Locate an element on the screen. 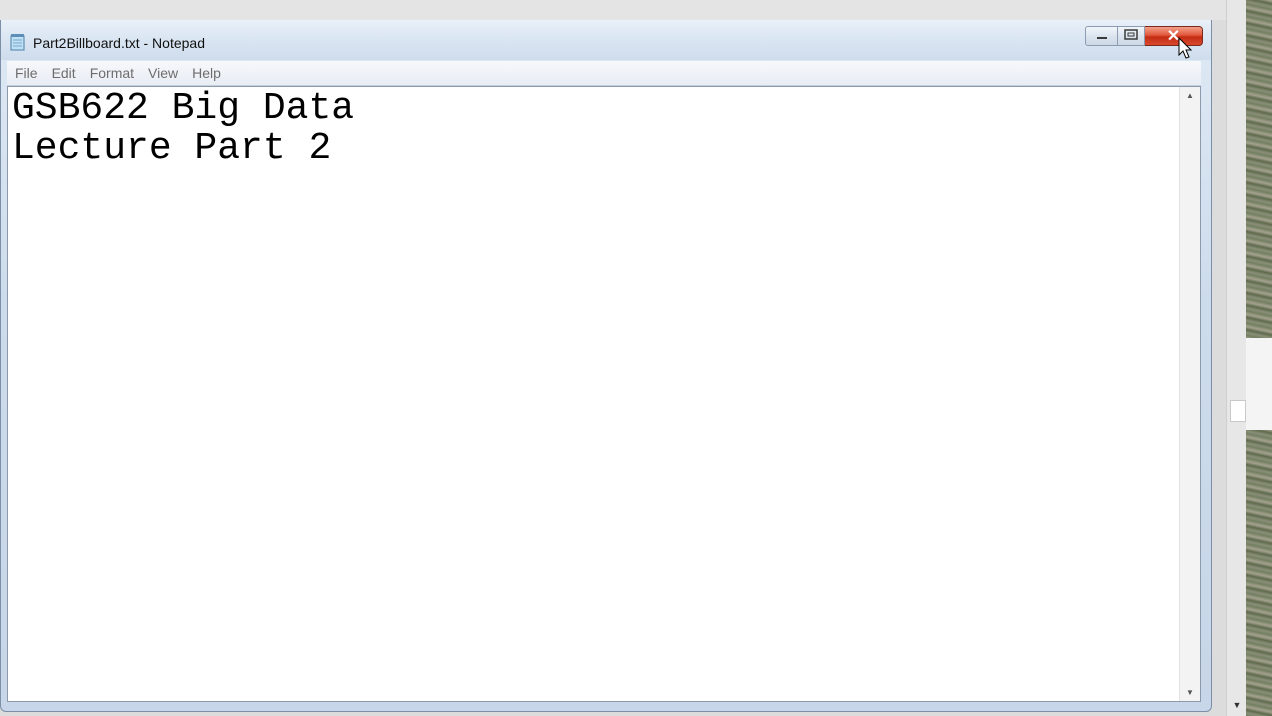 The image size is (1272, 716). minimize-button is located at coordinates (1101, 36).